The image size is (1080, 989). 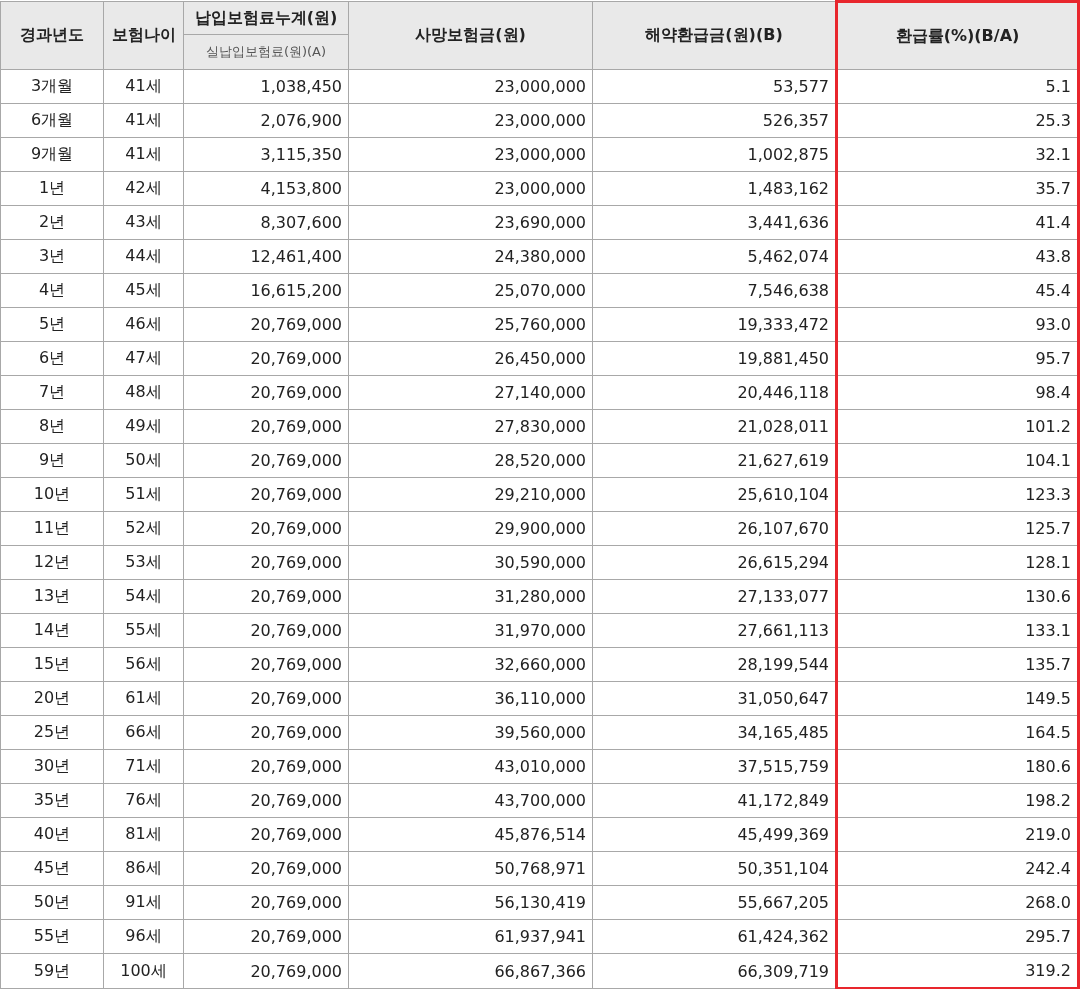 I want to click on table-cell: 35.7, so click(x=957, y=188).